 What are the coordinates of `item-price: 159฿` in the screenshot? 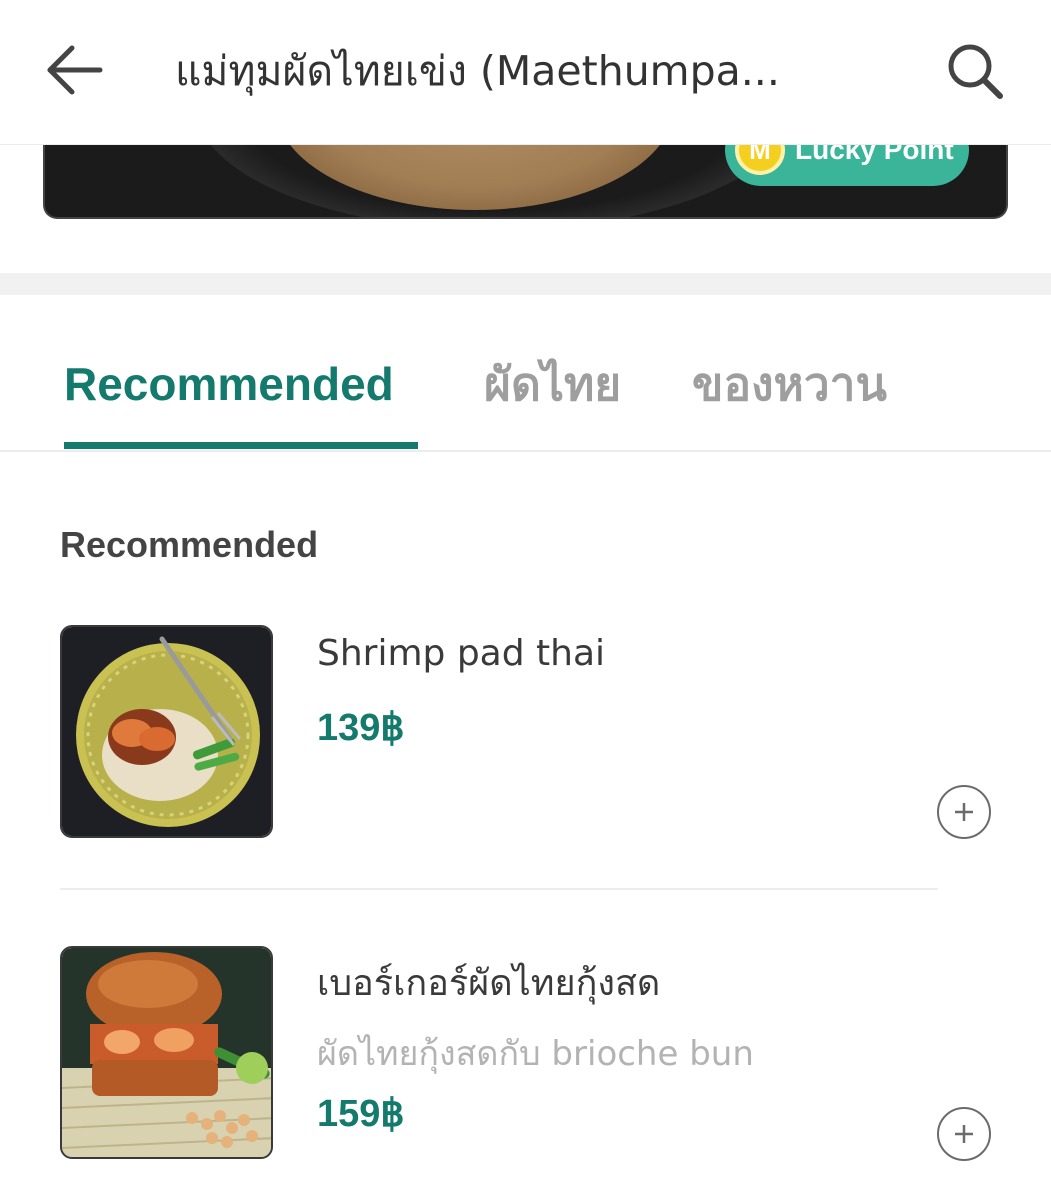 It's located at (361, 1114).